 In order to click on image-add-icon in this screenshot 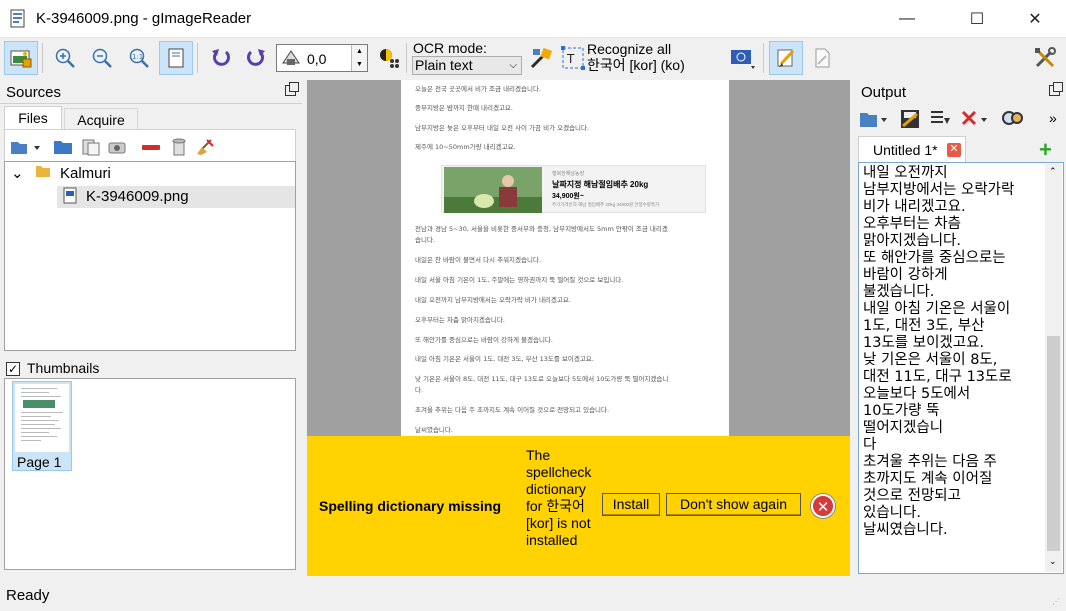, I will do `click(21, 59)`.